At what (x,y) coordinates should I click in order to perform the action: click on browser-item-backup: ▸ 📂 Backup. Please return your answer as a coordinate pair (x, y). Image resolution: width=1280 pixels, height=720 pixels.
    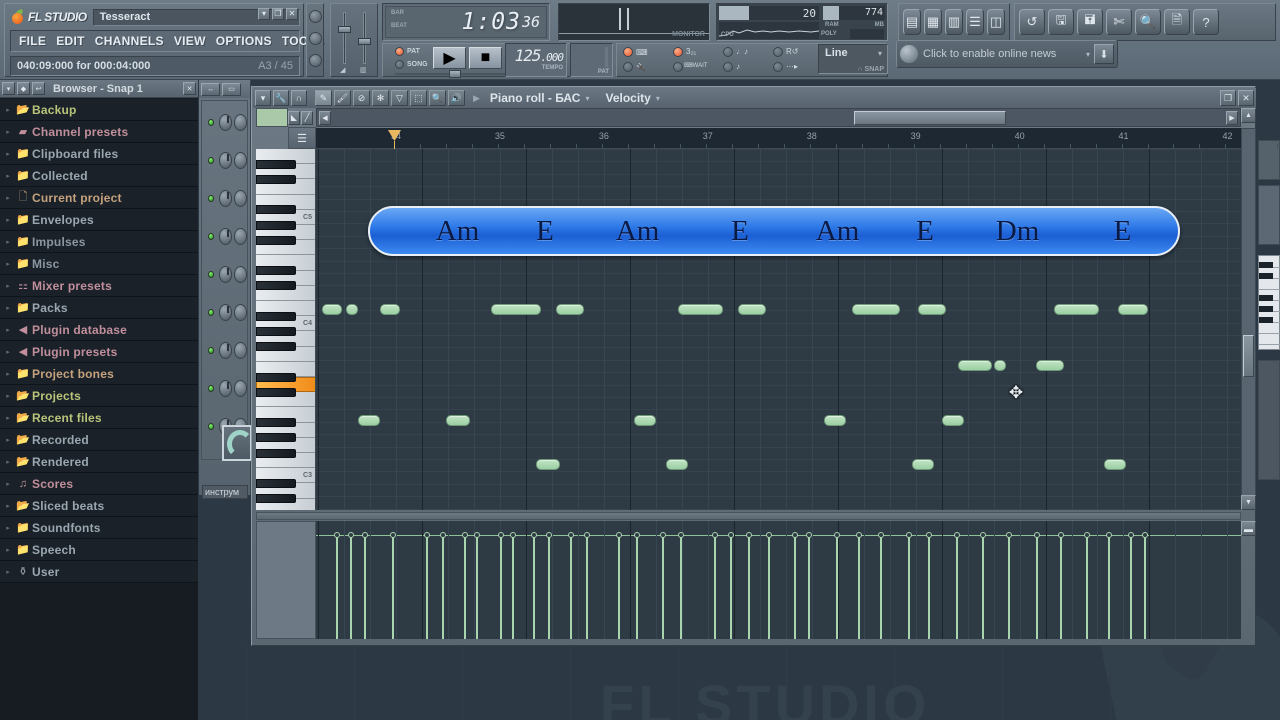
    Looking at the image, I should click on (99, 110).